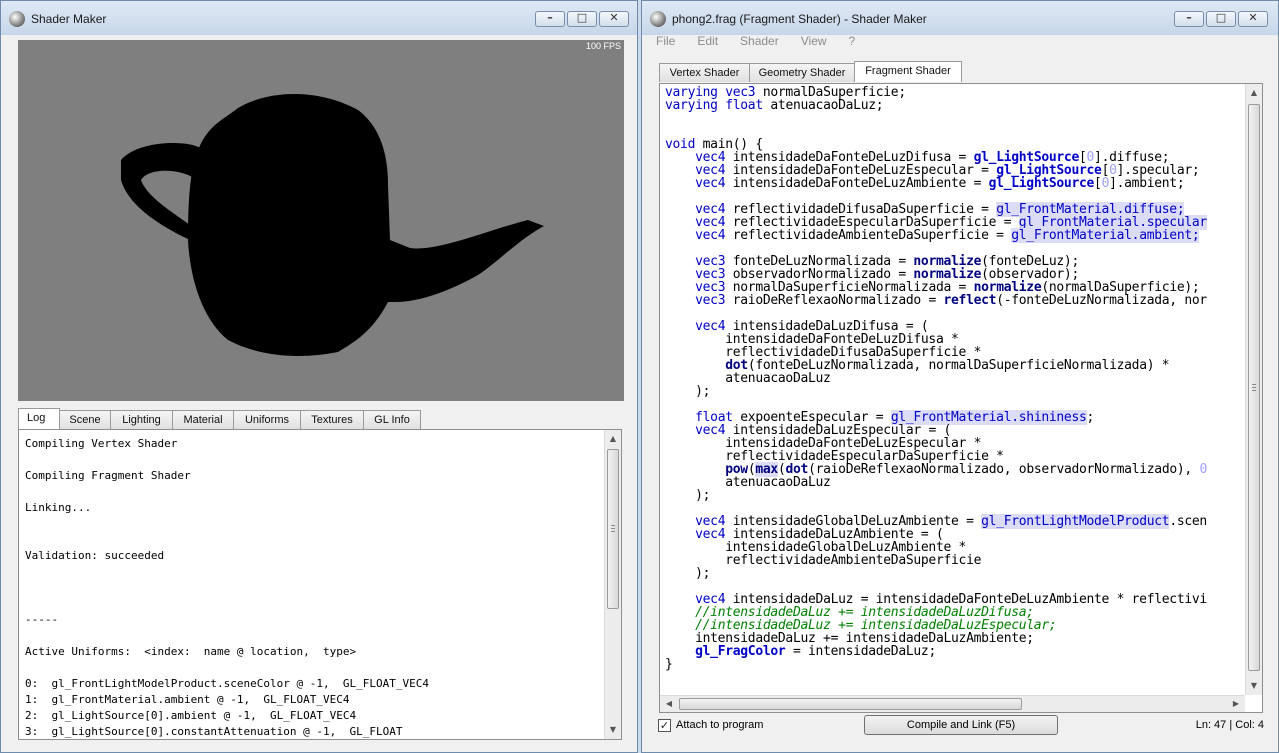  What do you see at coordinates (42, 619) in the screenshot?
I see `log-line: -----` at bounding box center [42, 619].